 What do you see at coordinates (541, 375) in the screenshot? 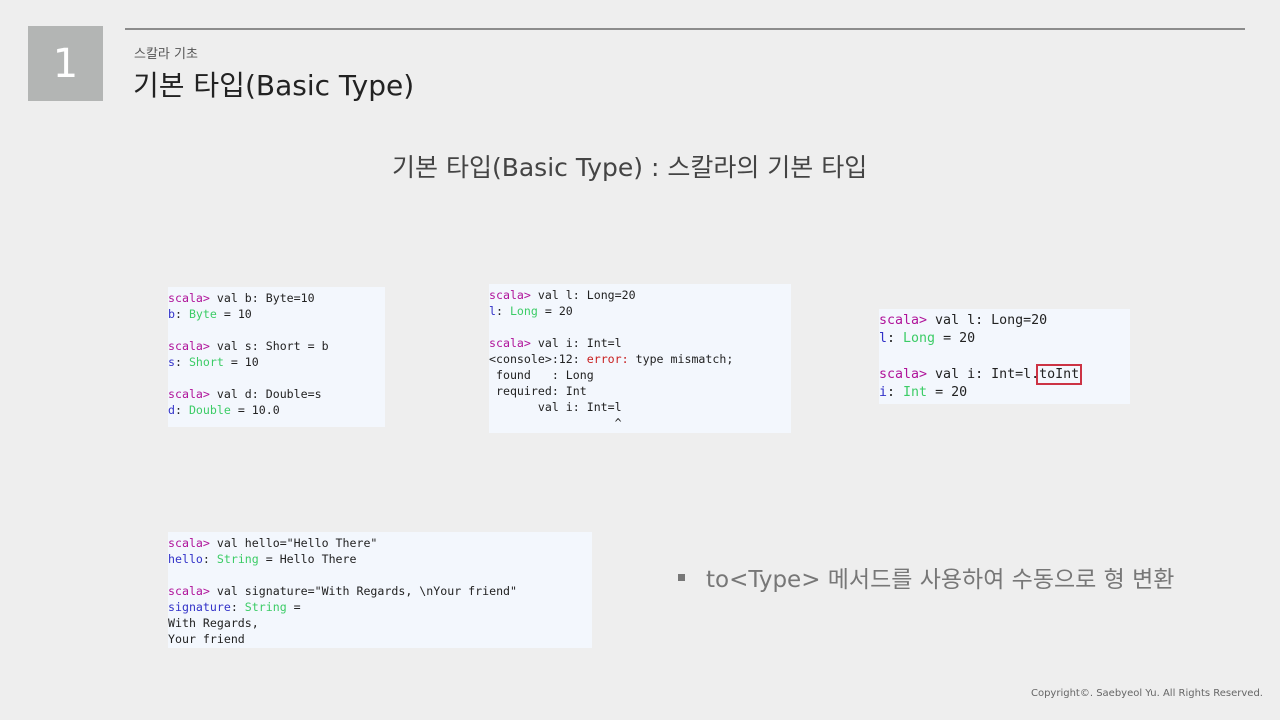
I see `code-token: found : Long` at bounding box center [541, 375].